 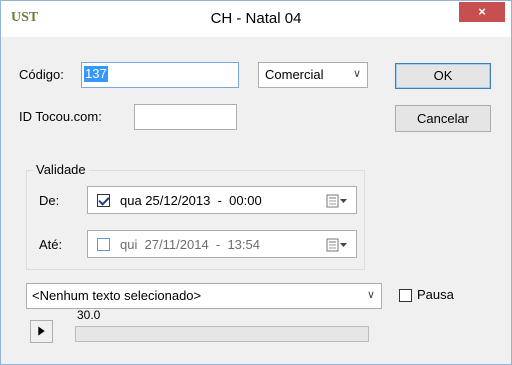 I want to click on cancel-button: Cancelar, so click(x=443, y=118).